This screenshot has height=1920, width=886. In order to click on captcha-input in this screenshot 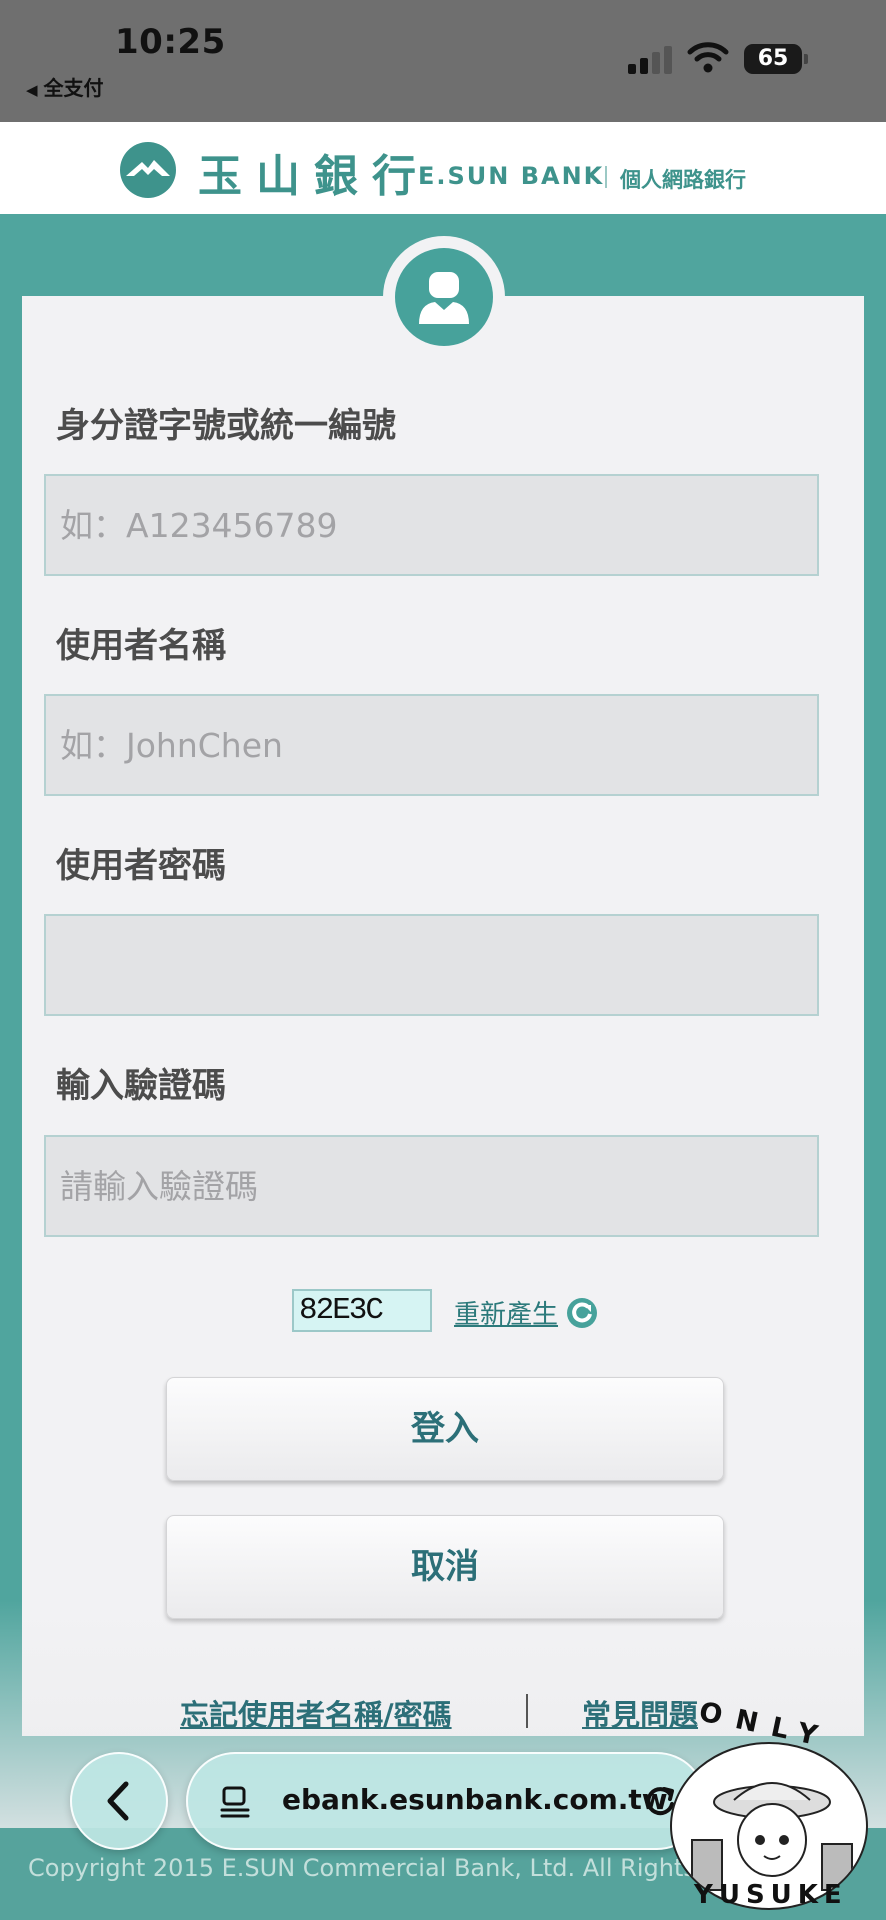, I will do `click(431, 1186)`.